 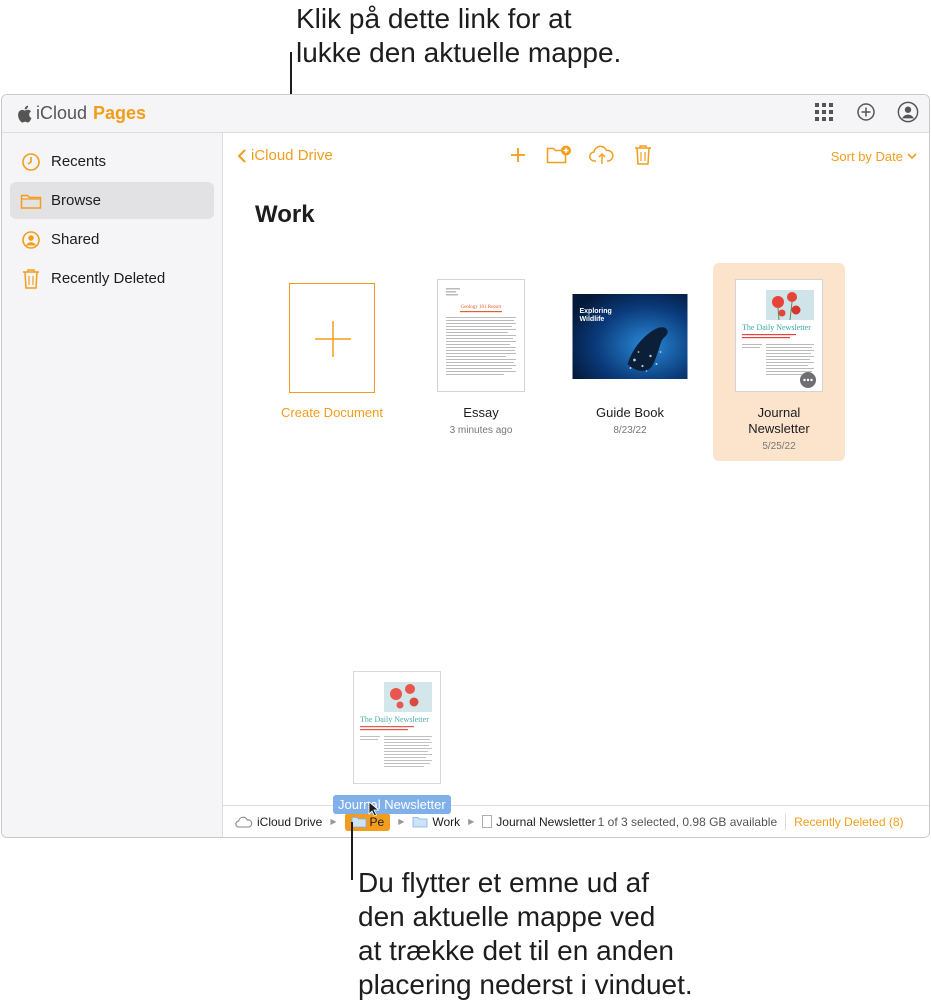 What do you see at coordinates (779, 420) in the screenshot?
I see `document-name: Journal Newsletter` at bounding box center [779, 420].